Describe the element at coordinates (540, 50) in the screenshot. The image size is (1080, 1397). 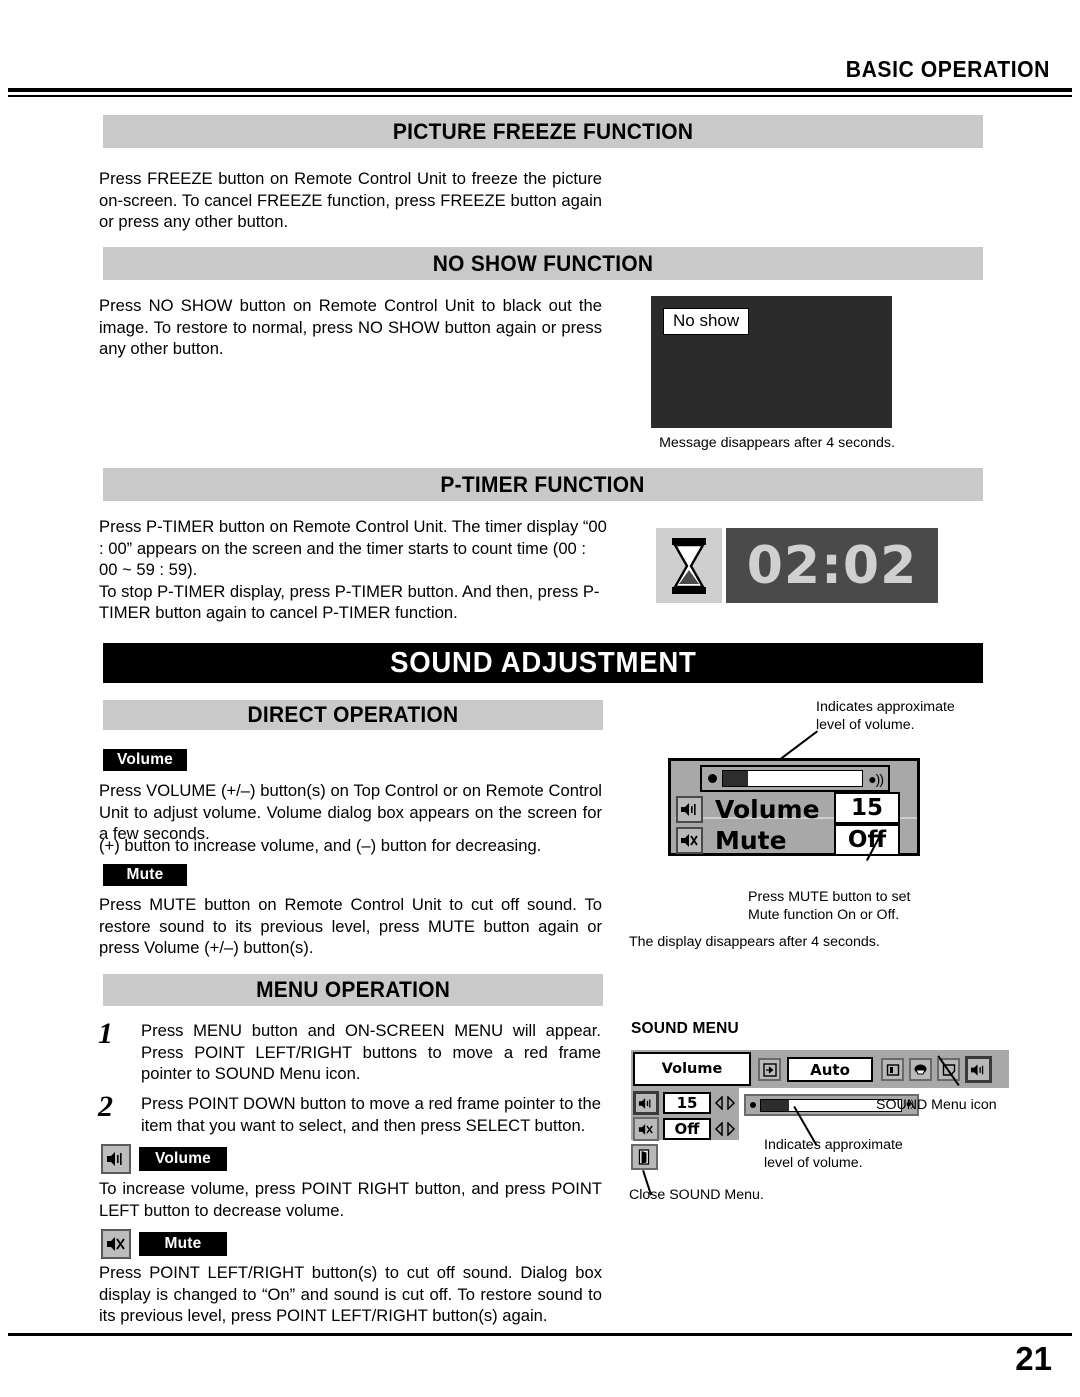
I see `page-header: BASIC OPERATION` at that location.